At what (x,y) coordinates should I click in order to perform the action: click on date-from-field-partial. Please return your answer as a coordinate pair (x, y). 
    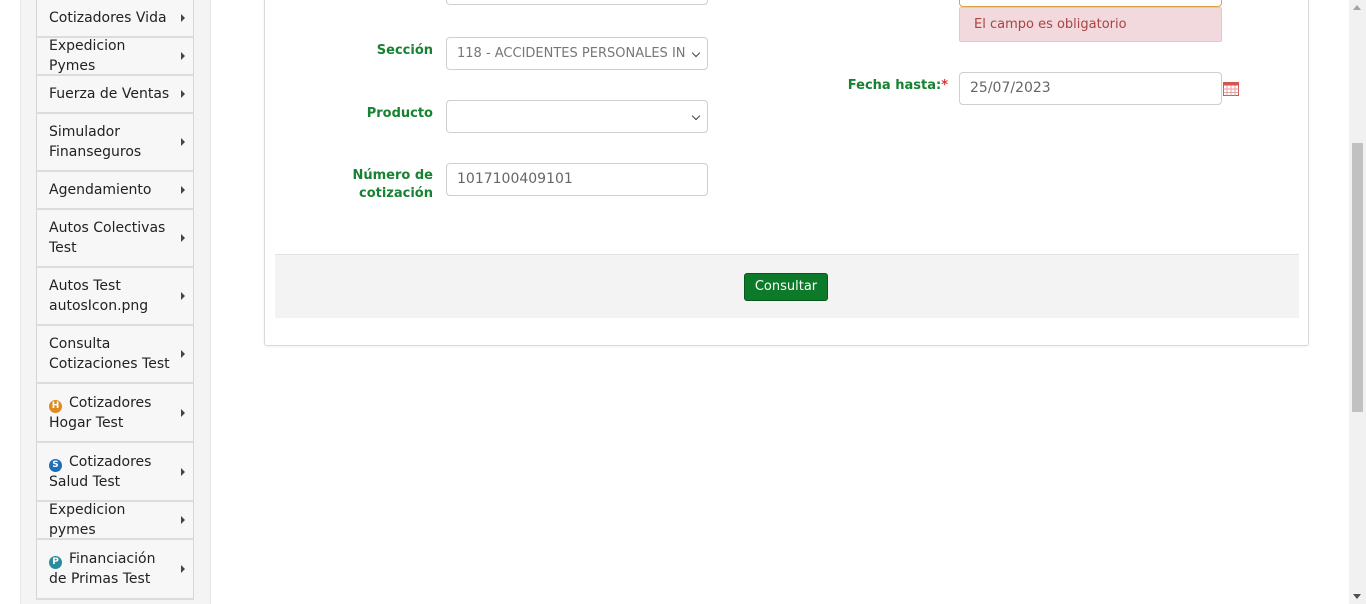
    Looking at the image, I should click on (1090, 3).